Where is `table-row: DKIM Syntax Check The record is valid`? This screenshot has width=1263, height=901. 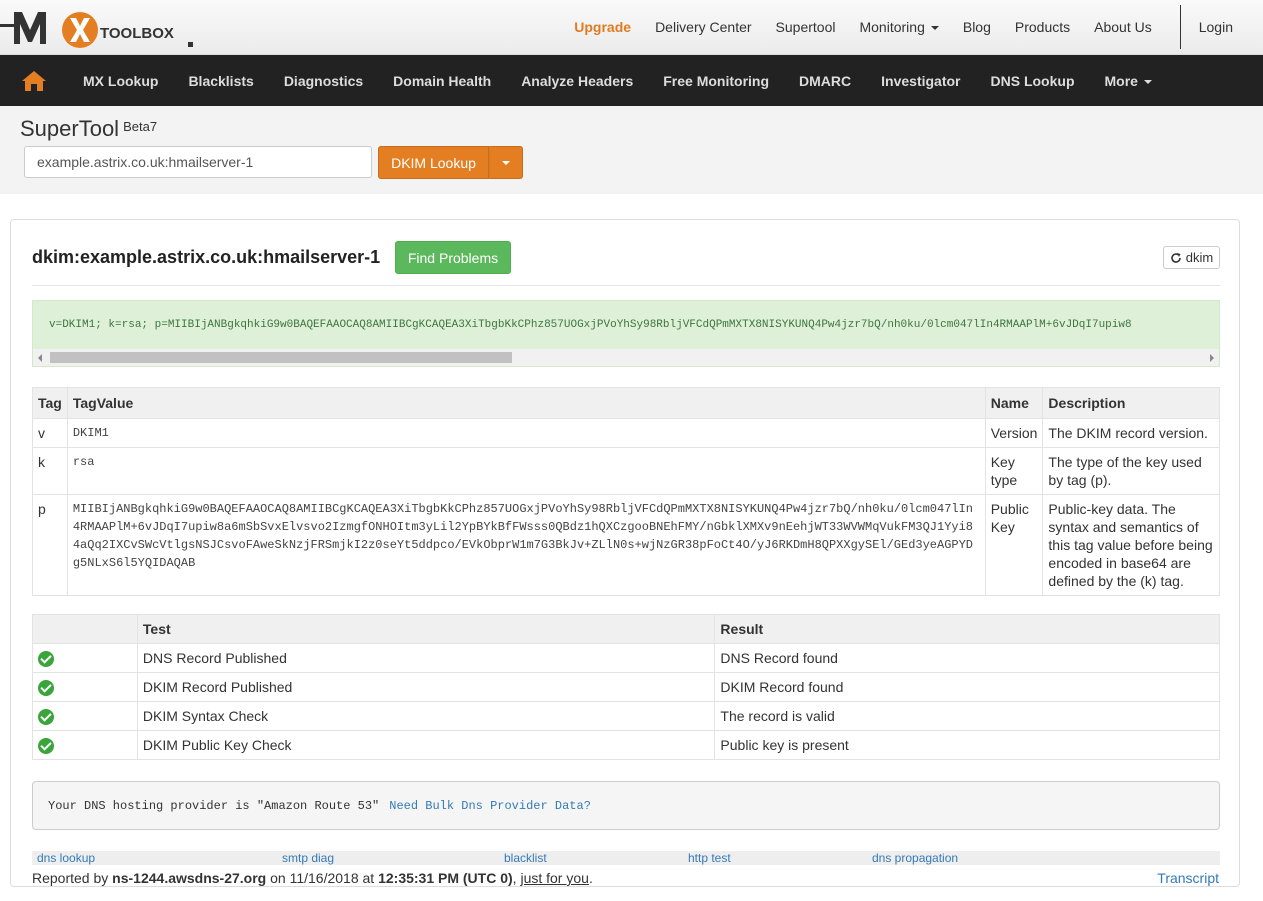
table-row: DKIM Syntax Check The record is valid is located at coordinates (626, 716).